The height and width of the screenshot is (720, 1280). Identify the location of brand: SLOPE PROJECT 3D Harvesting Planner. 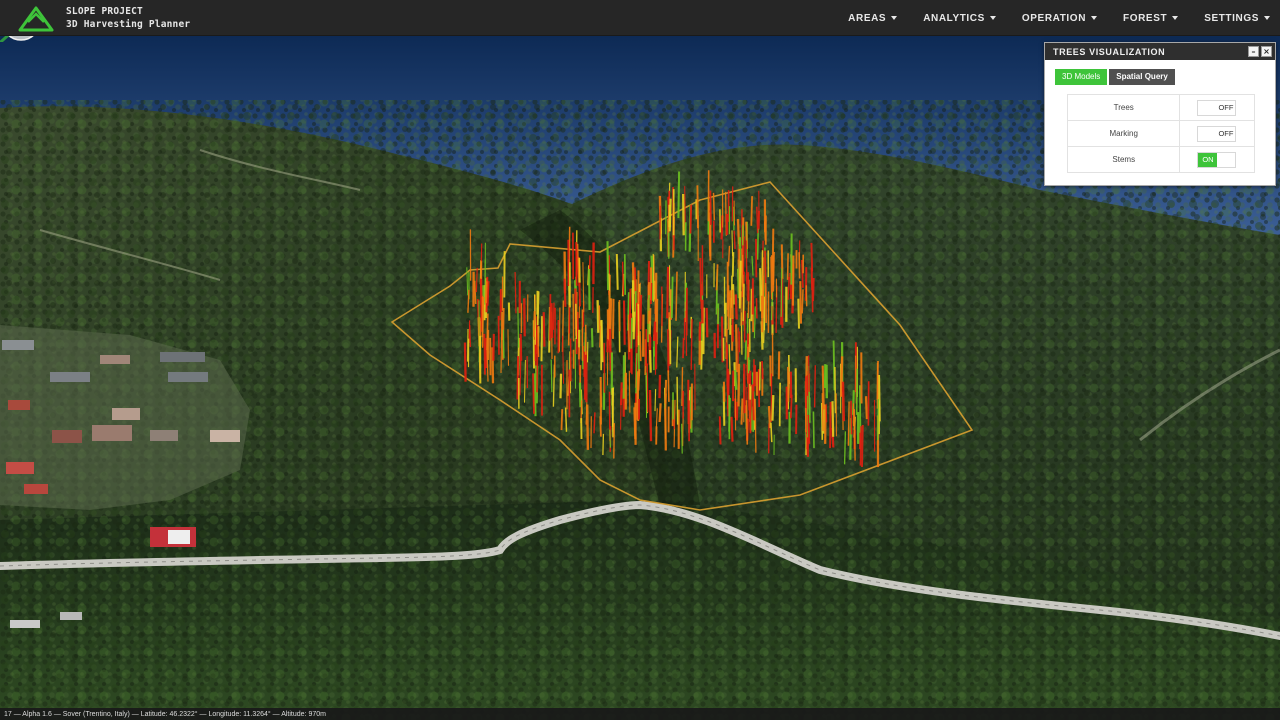
(104, 18).